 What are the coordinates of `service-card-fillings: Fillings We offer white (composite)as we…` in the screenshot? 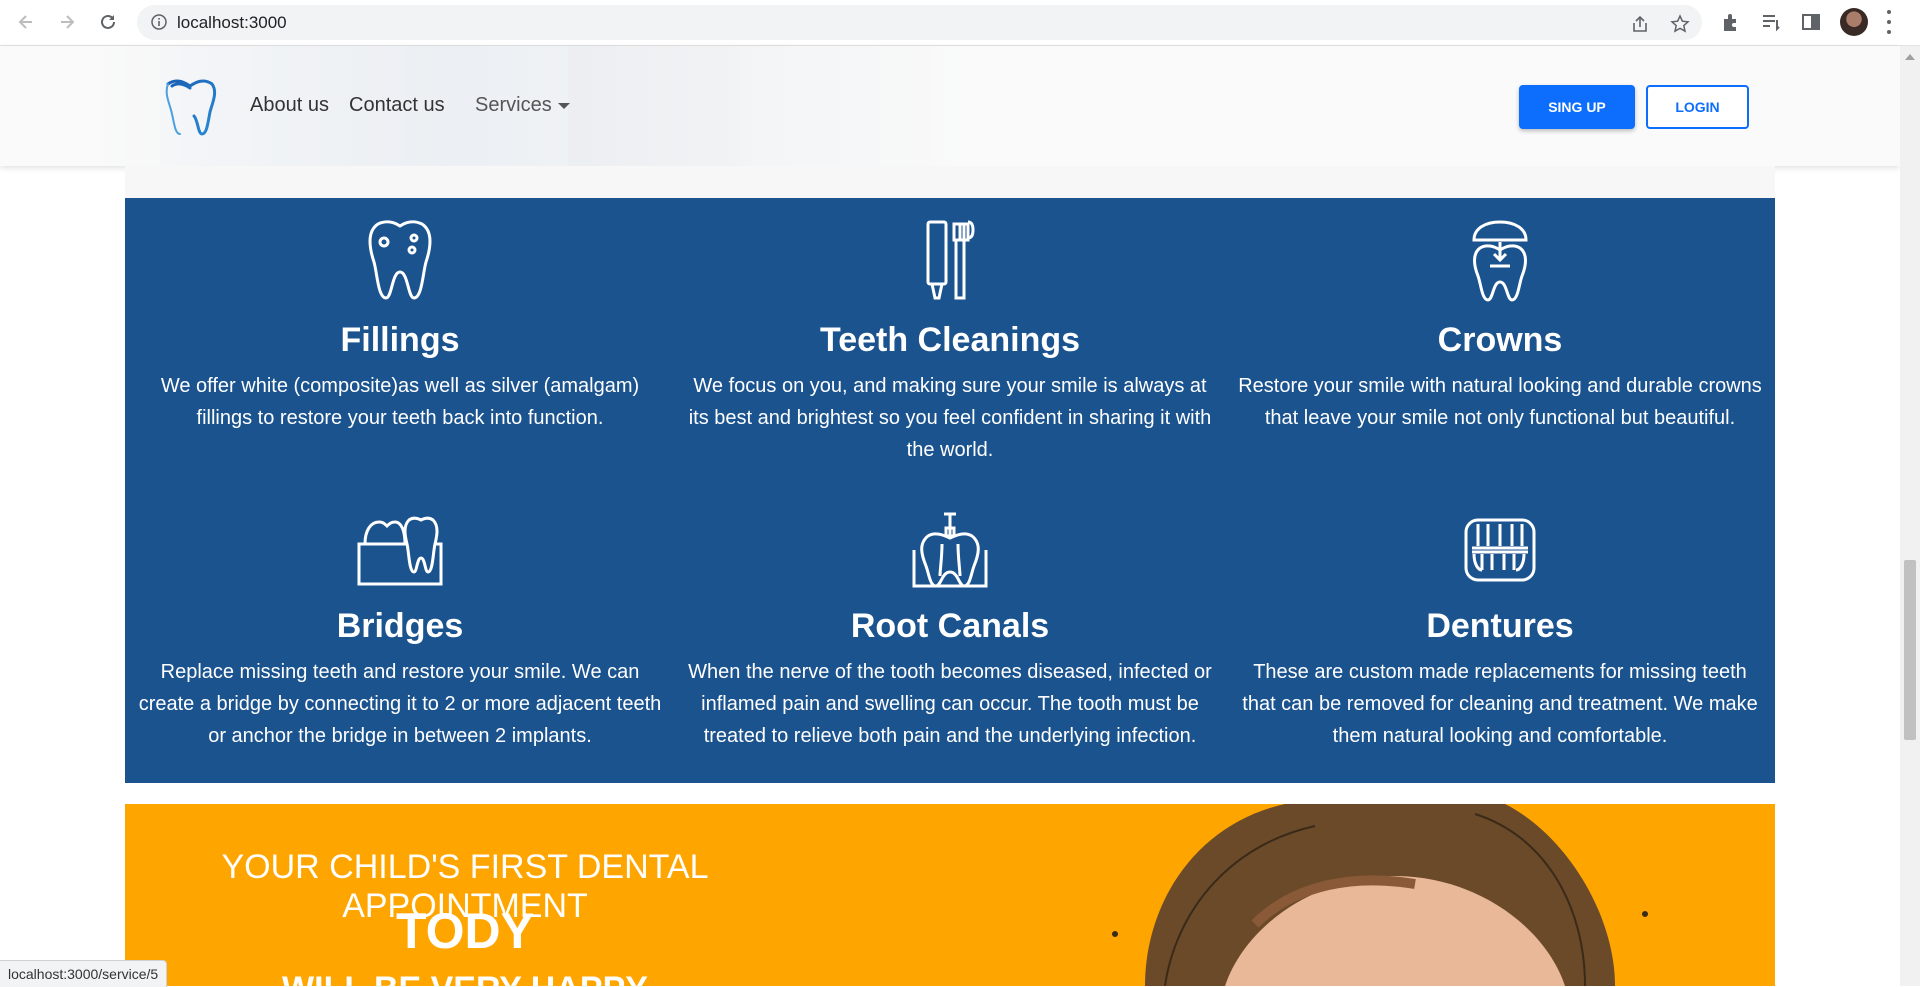 It's located at (400, 326).